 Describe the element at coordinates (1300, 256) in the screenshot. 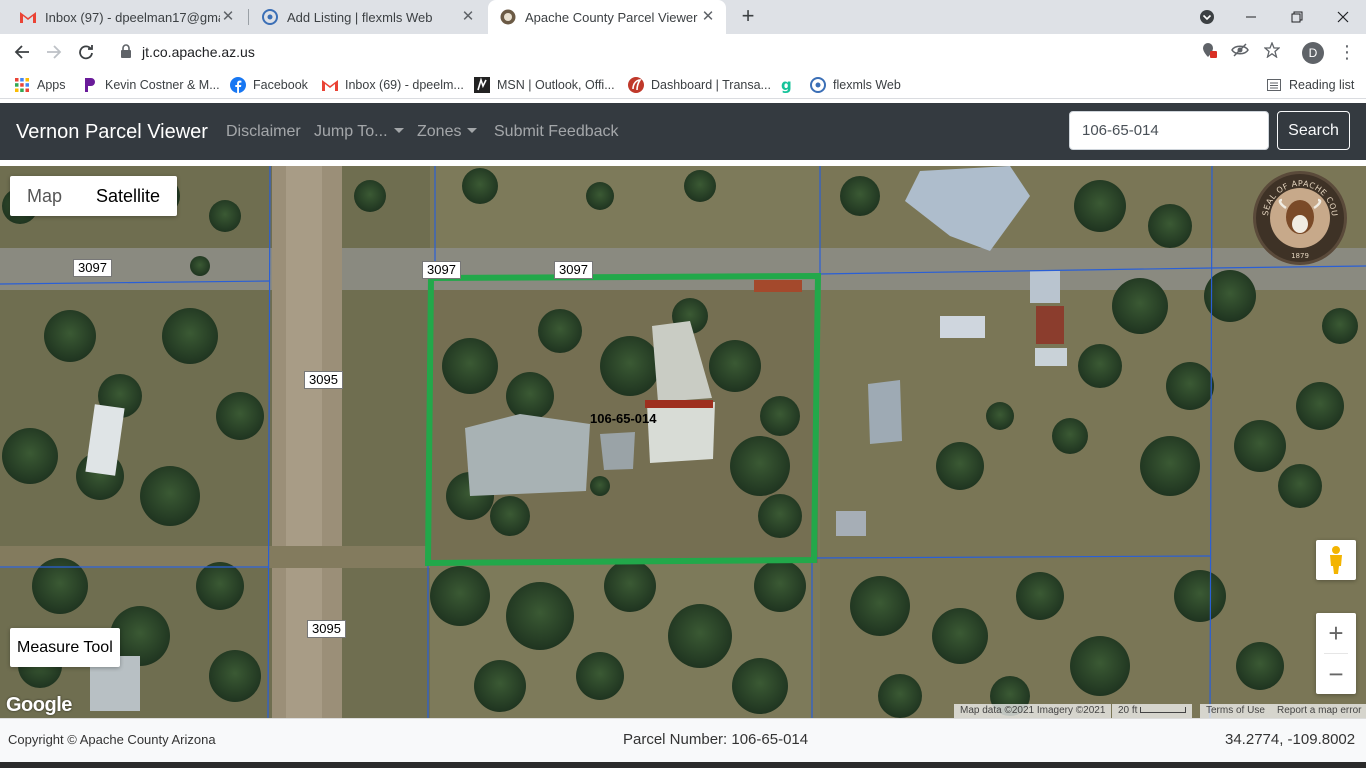

I see `seal-year: 1879` at that location.